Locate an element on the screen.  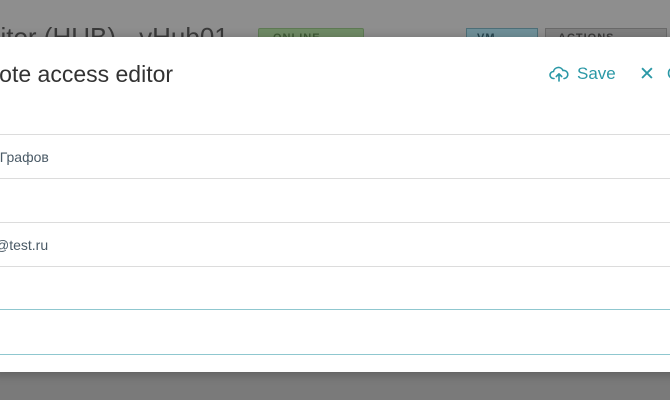
dialog-title: mote access editor is located at coordinates (87, 74).